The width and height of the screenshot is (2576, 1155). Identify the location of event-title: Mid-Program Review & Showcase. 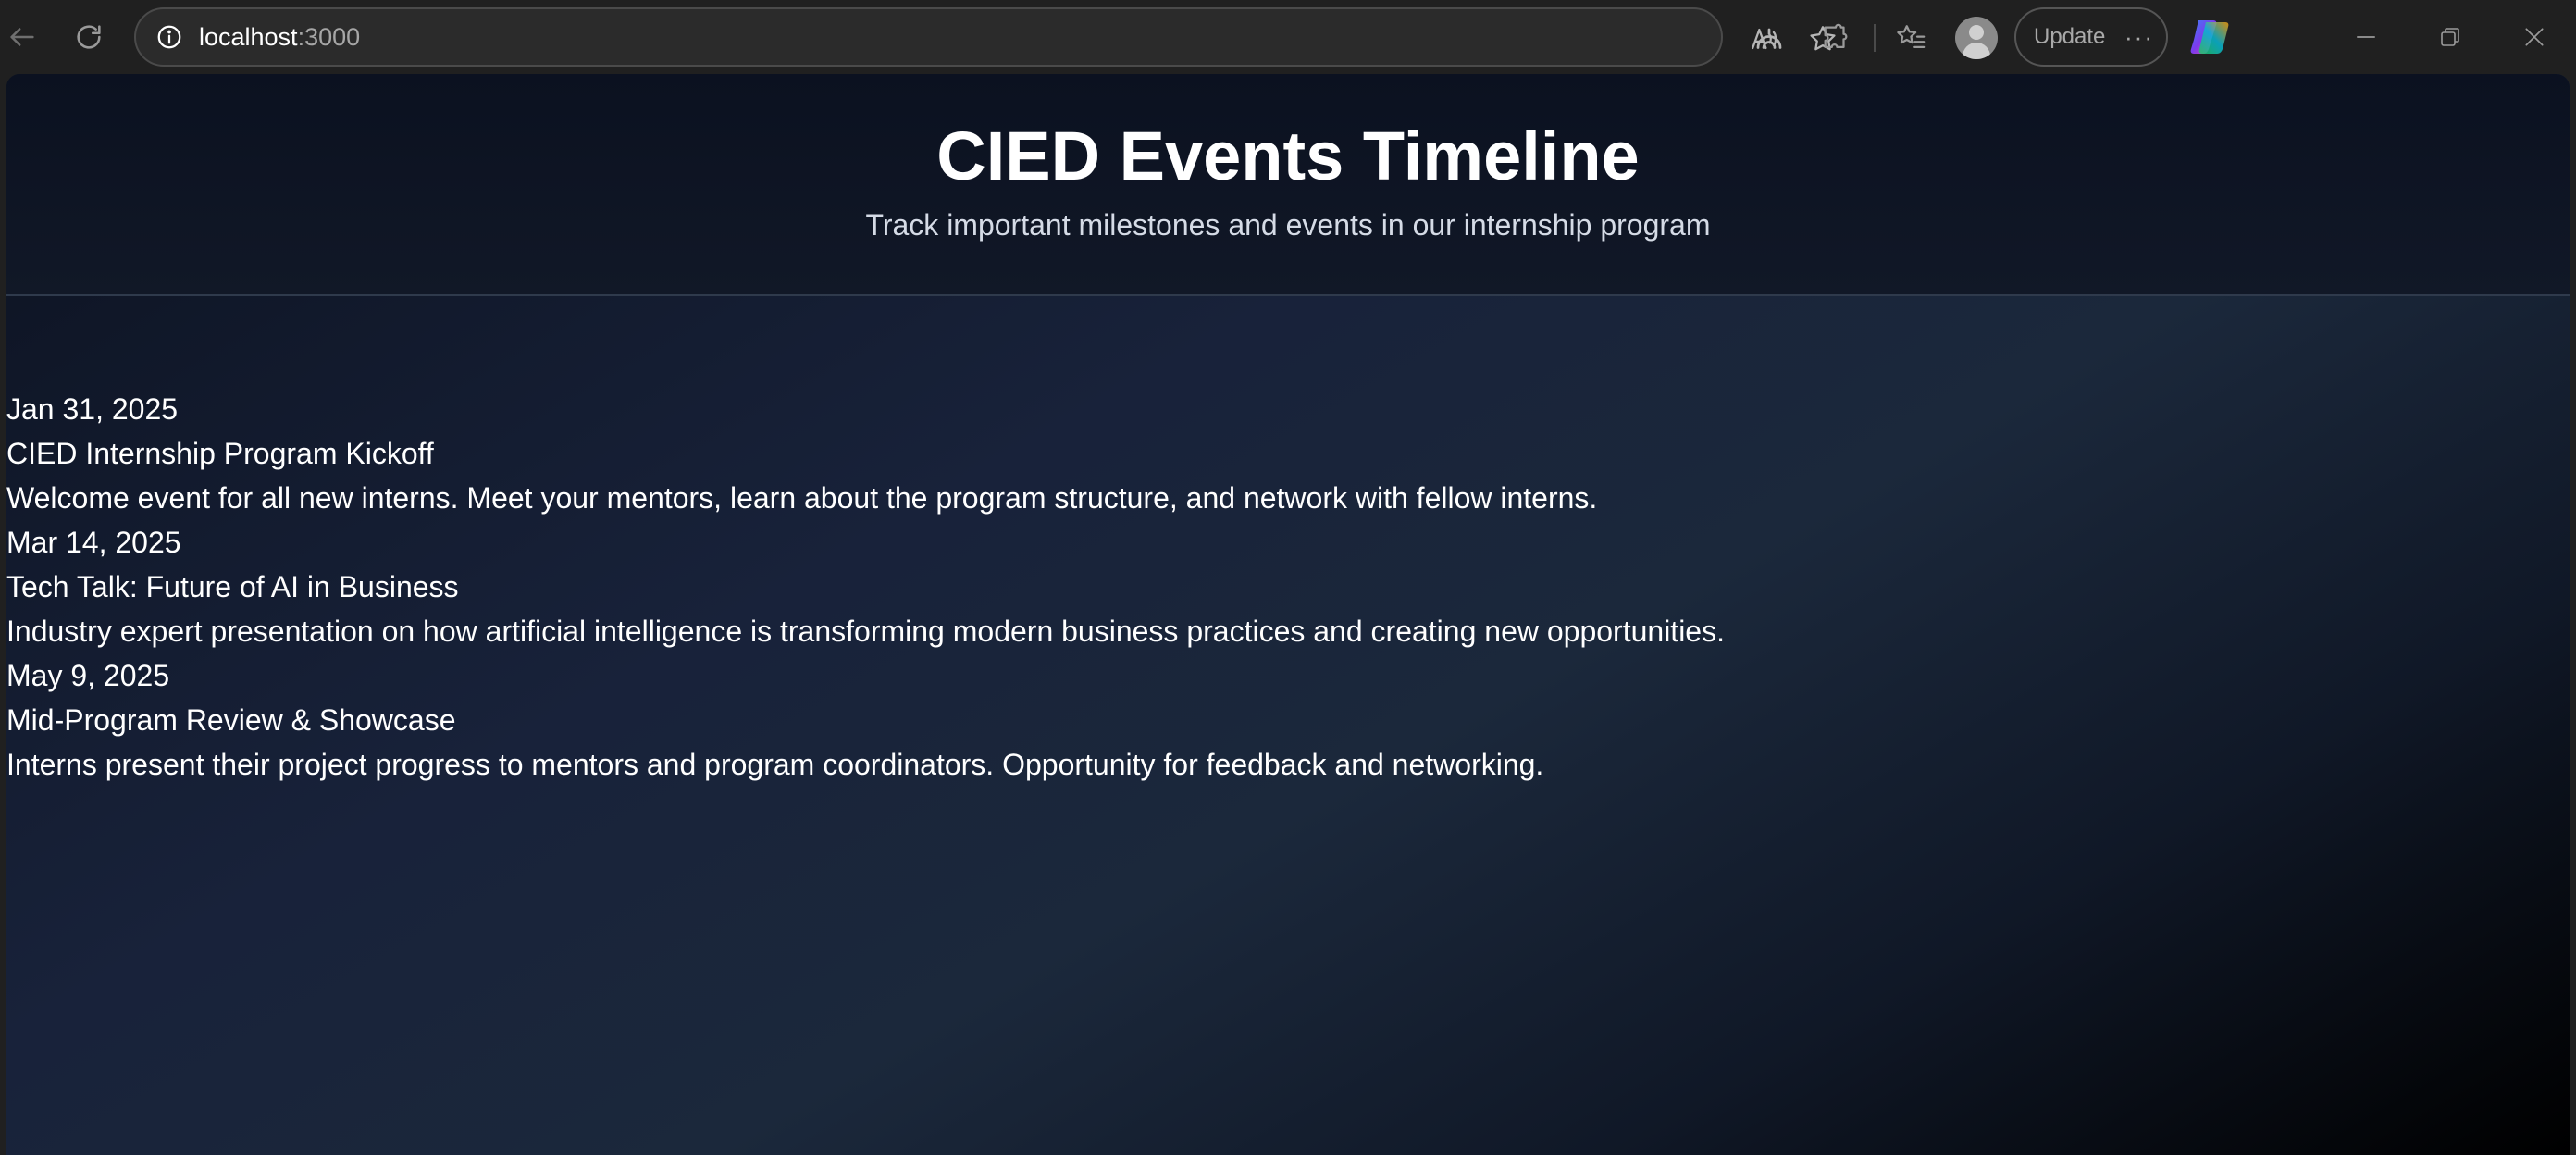
(231, 720).